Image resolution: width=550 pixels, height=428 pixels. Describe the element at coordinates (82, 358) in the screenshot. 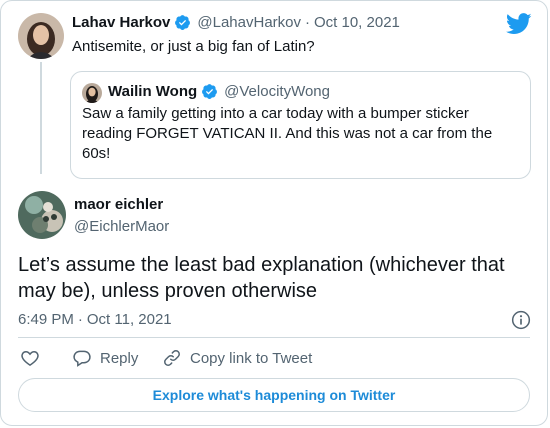

I see `reply-icon` at that location.